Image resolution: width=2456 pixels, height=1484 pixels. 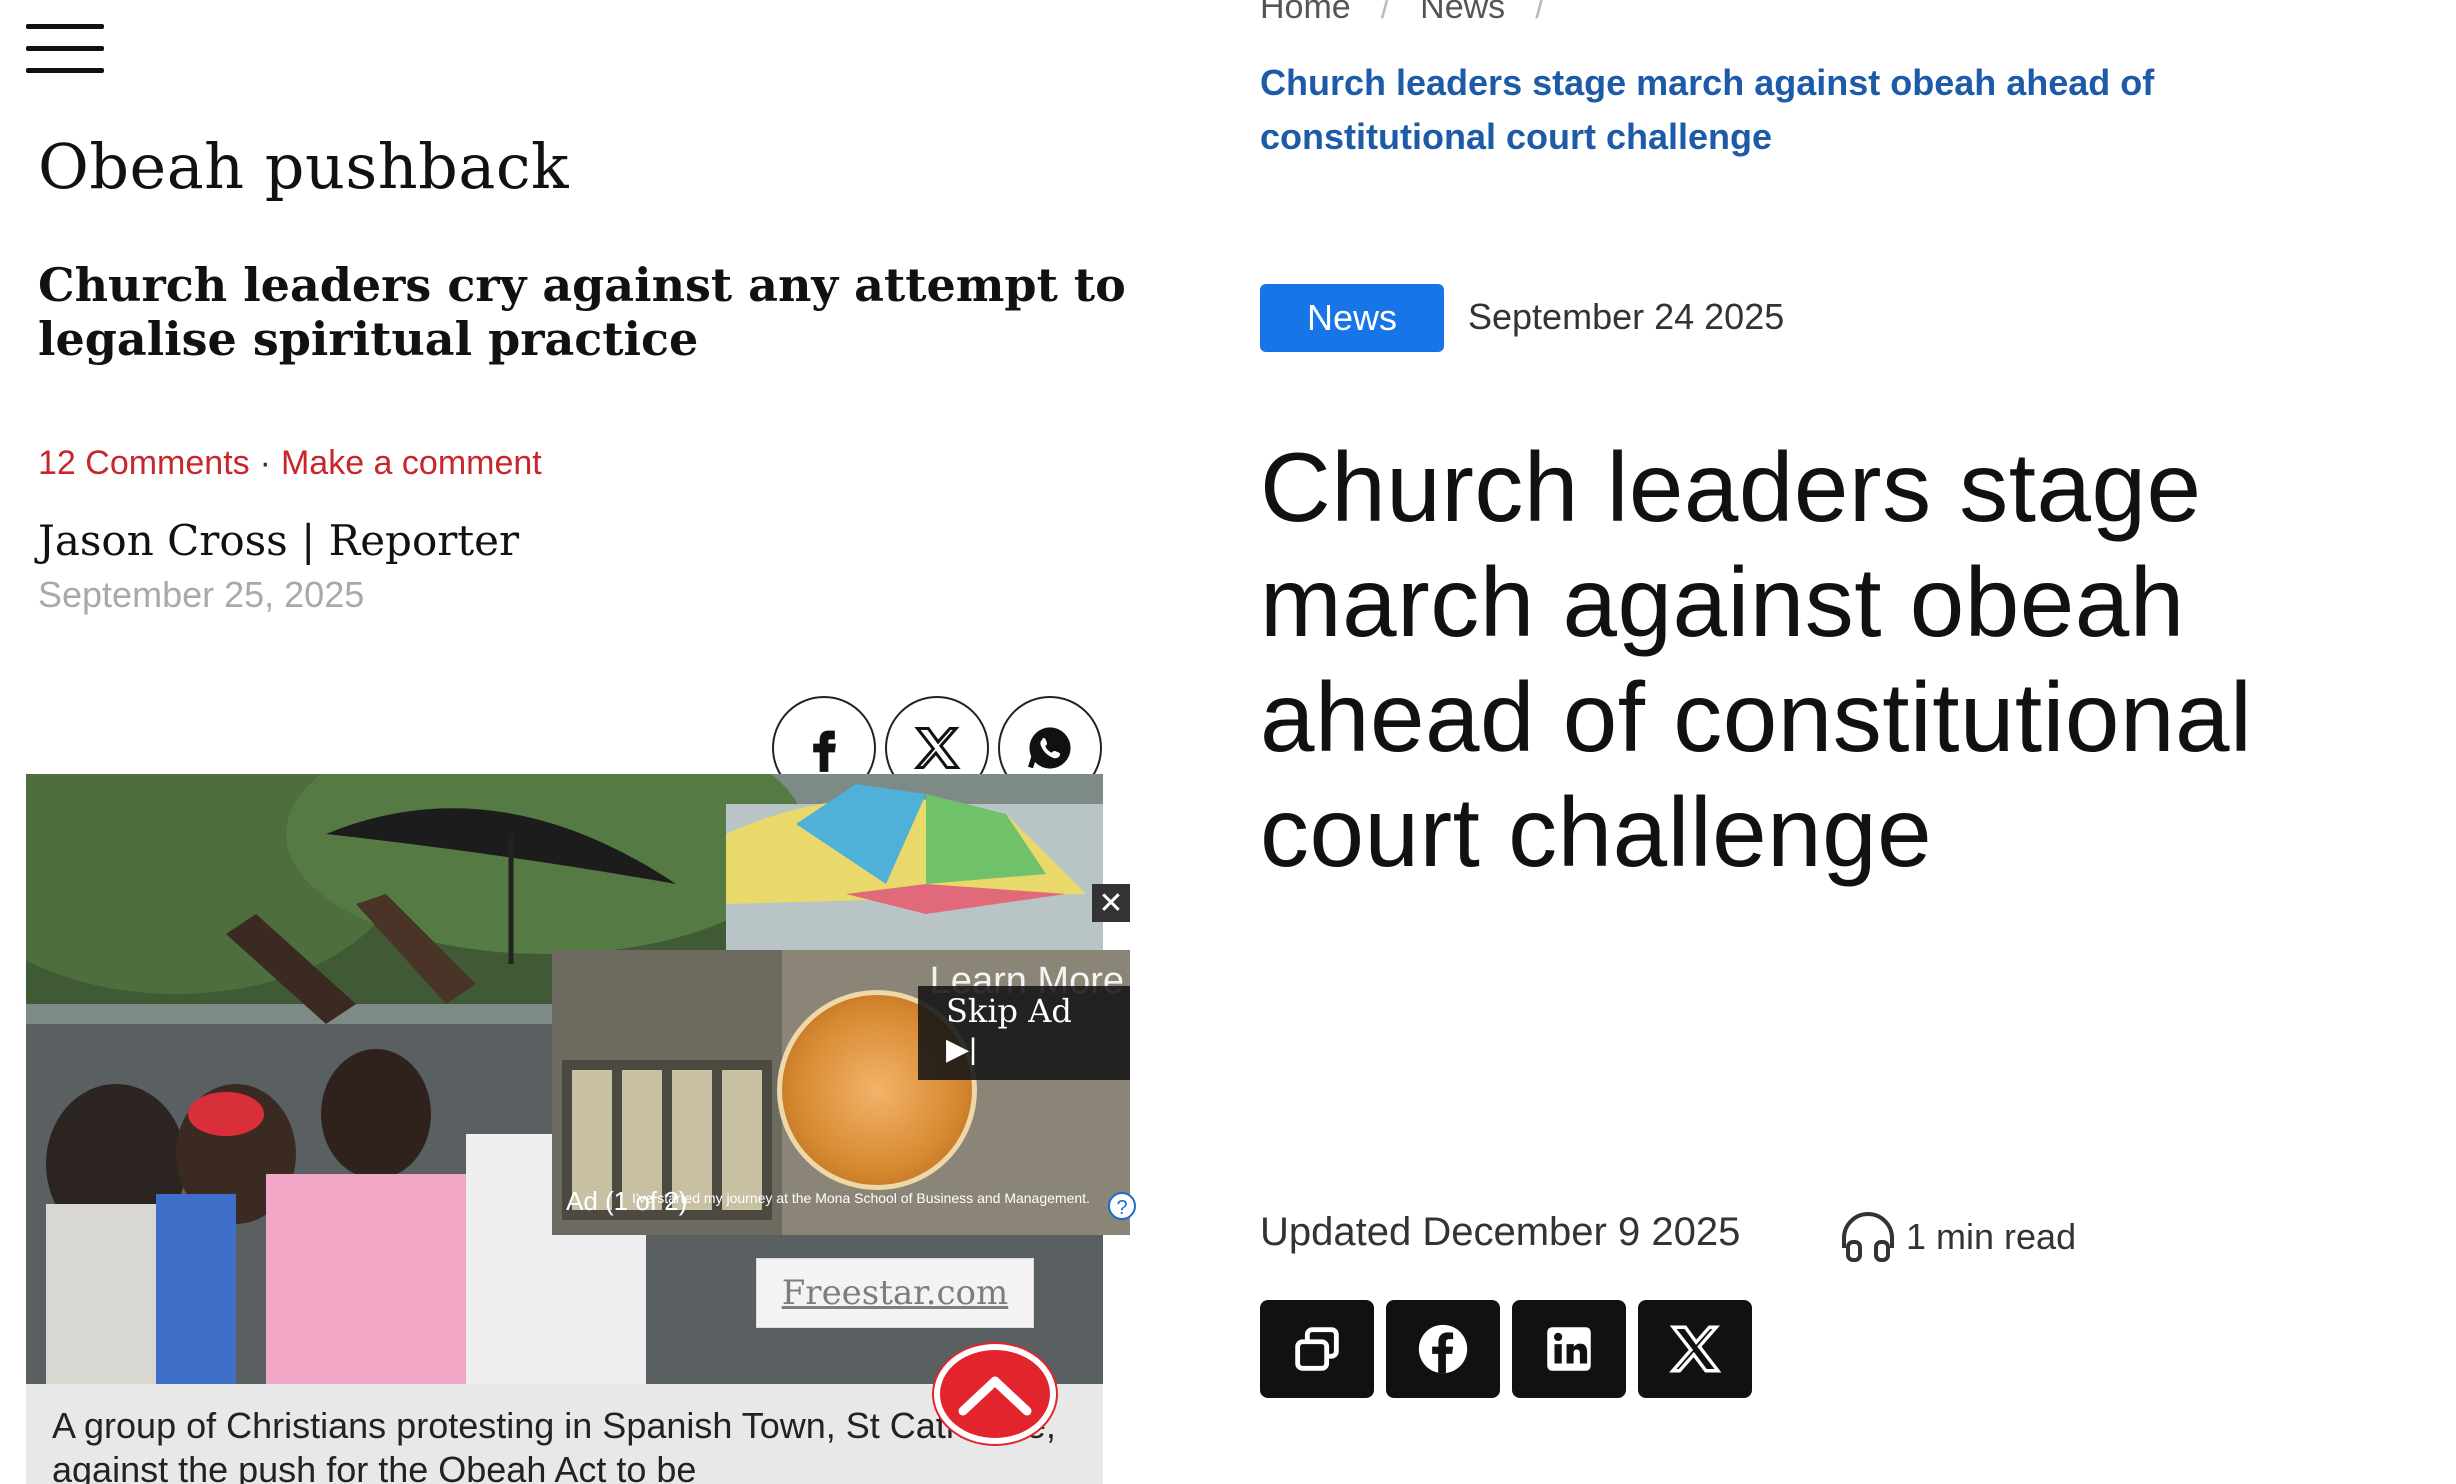 What do you see at coordinates (1305, 13) in the screenshot?
I see `breadcrumb-home-link: Home` at bounding box center [1305, 13].